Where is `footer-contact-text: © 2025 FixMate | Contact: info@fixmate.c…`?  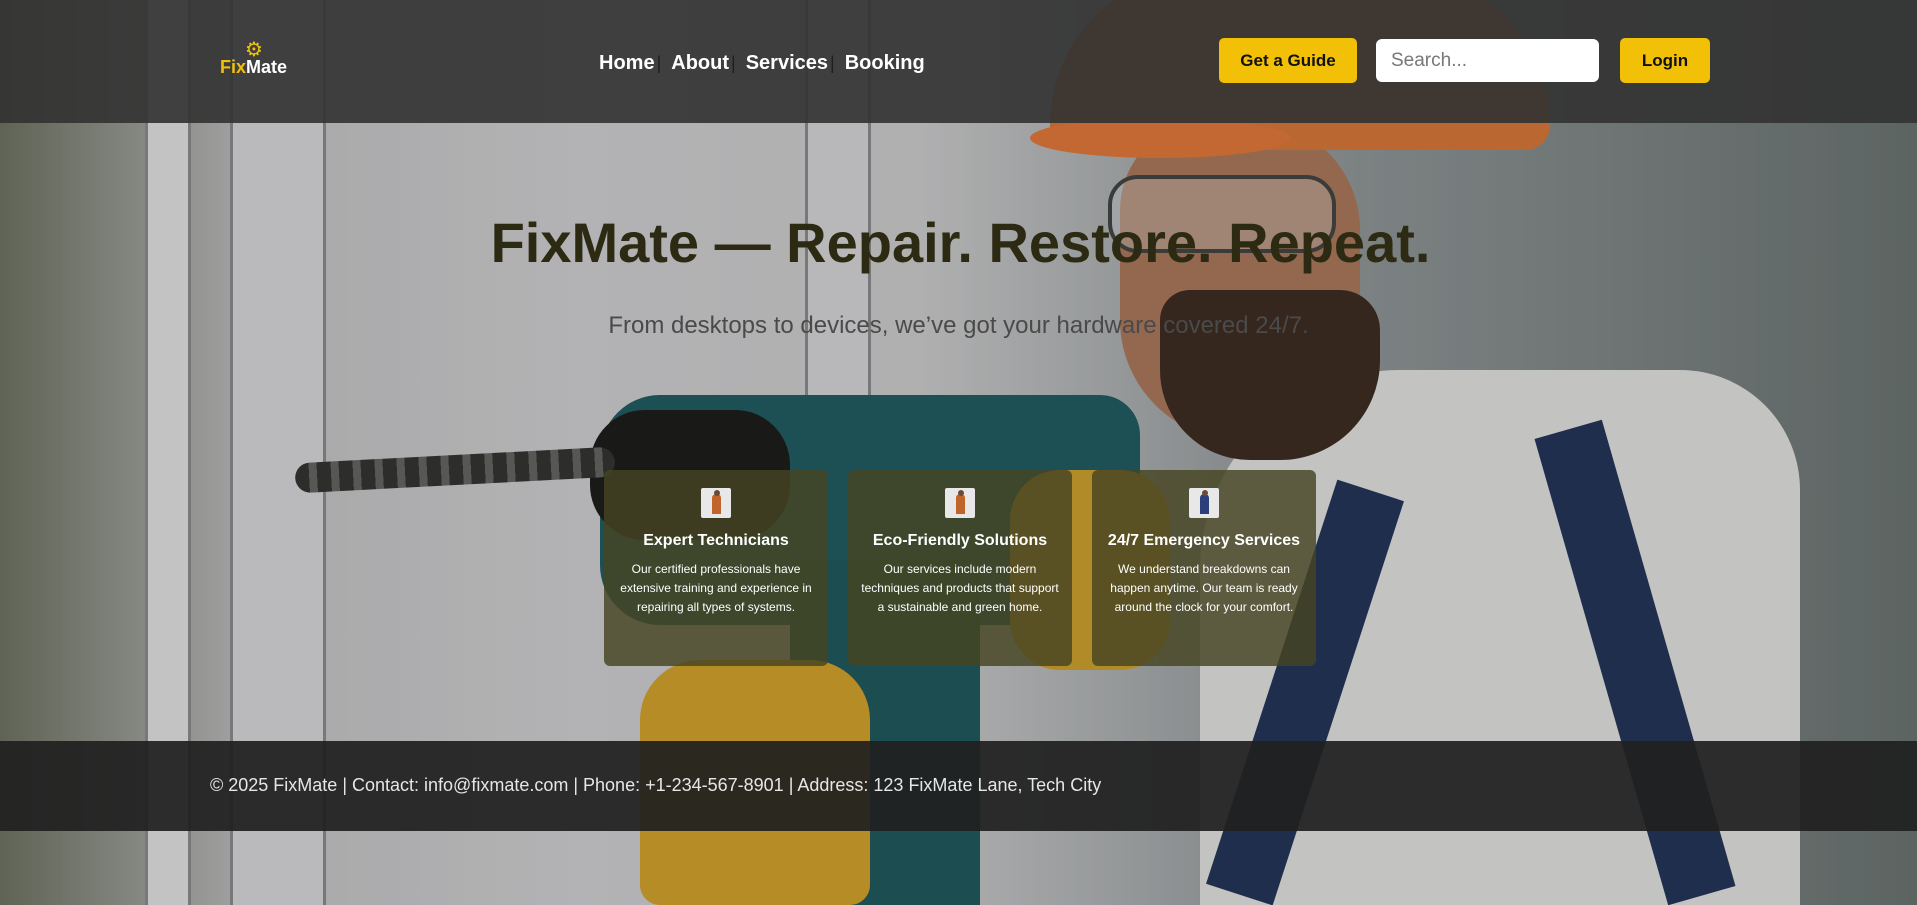
footer-contact-text: © 2025 FixMate | Contact: info@fixmate.c… is located at coordinates (656, 785).